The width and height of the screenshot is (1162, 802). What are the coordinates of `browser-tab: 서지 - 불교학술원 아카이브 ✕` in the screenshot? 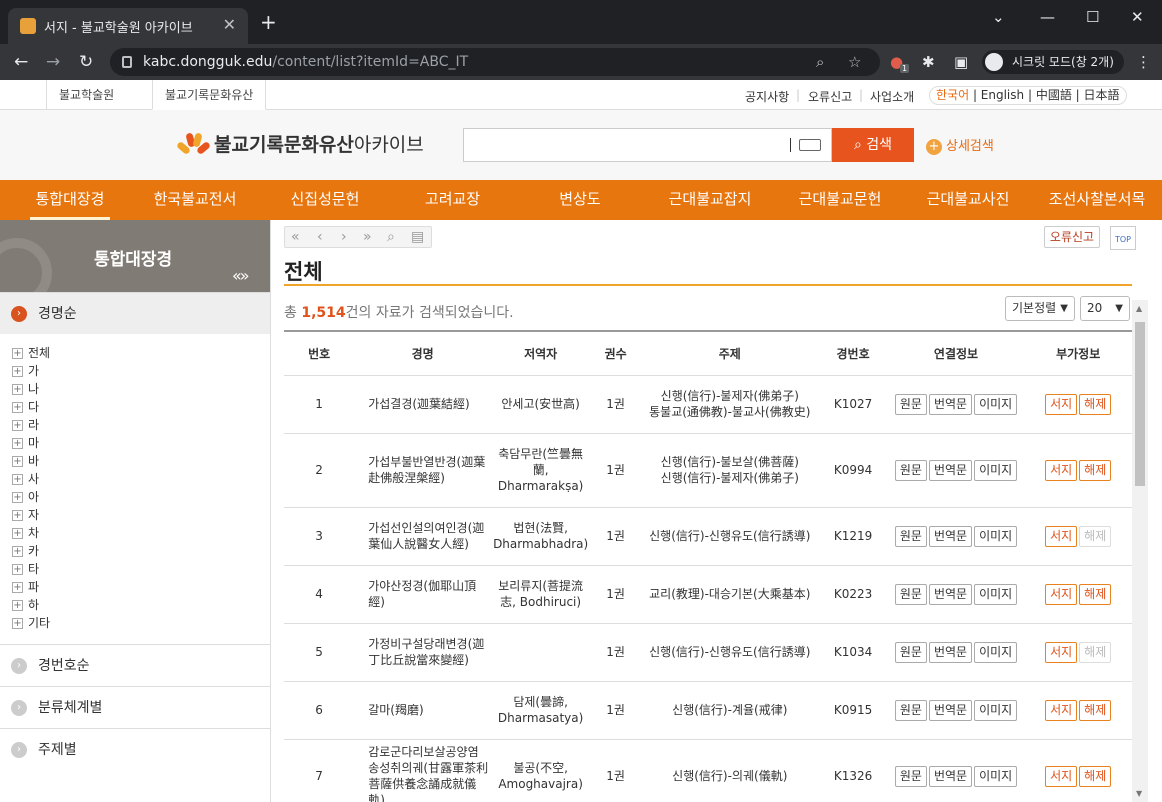 It's located at (128, 26).